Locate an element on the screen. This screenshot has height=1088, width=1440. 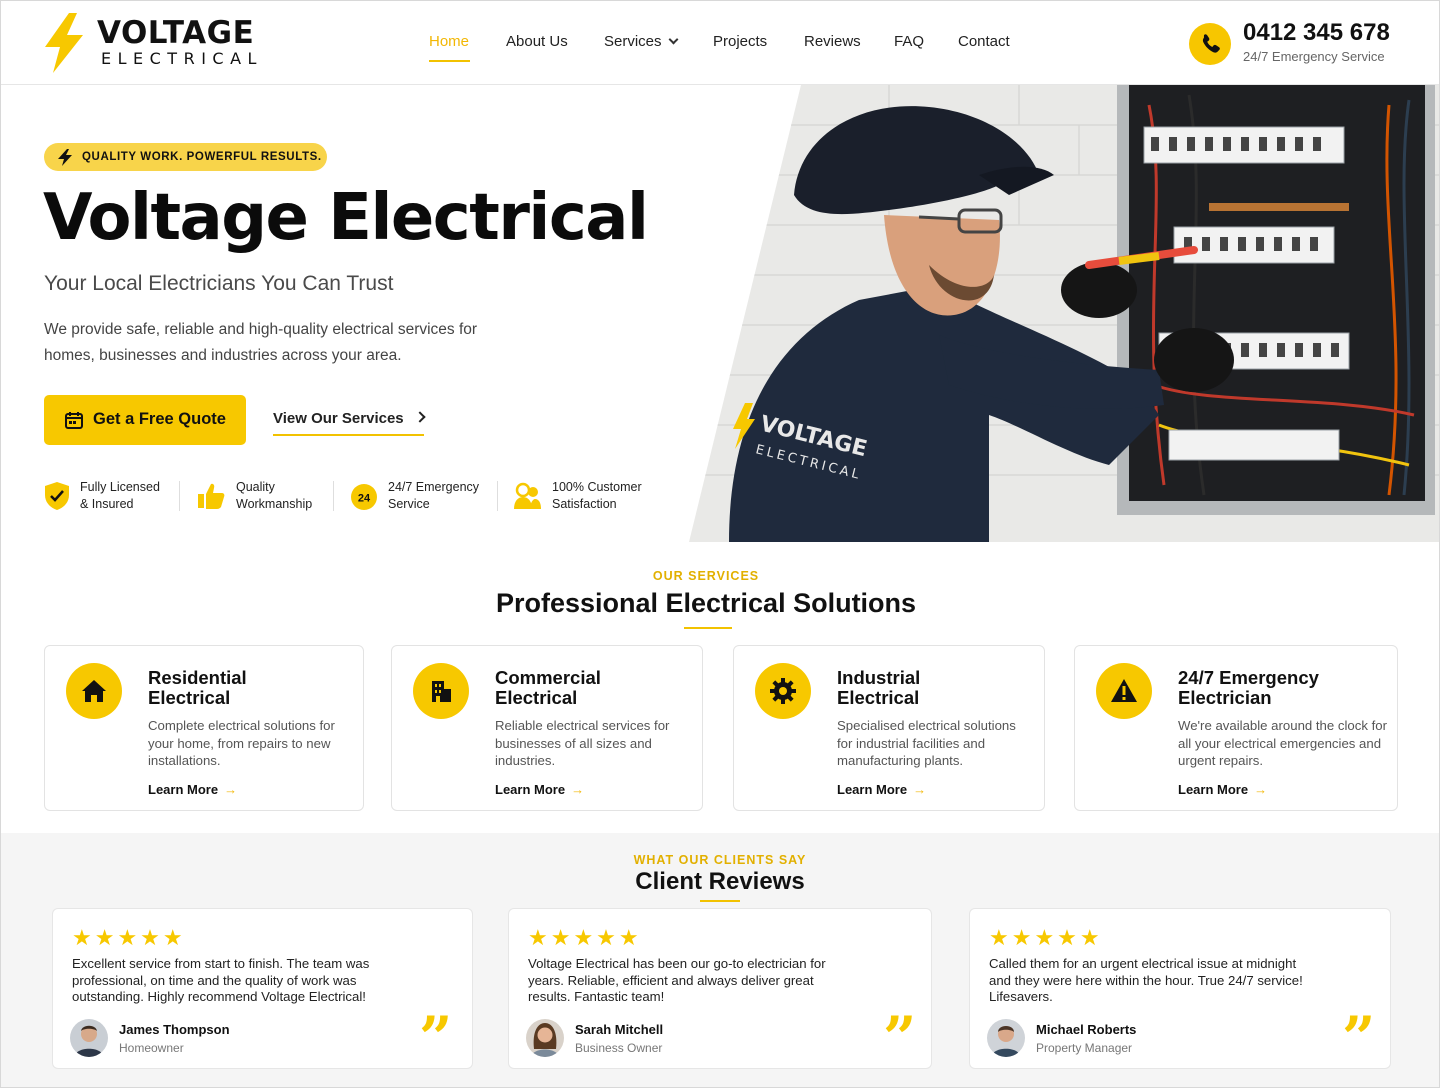
nav-item-home: Home is located at coordinates (449, 41).